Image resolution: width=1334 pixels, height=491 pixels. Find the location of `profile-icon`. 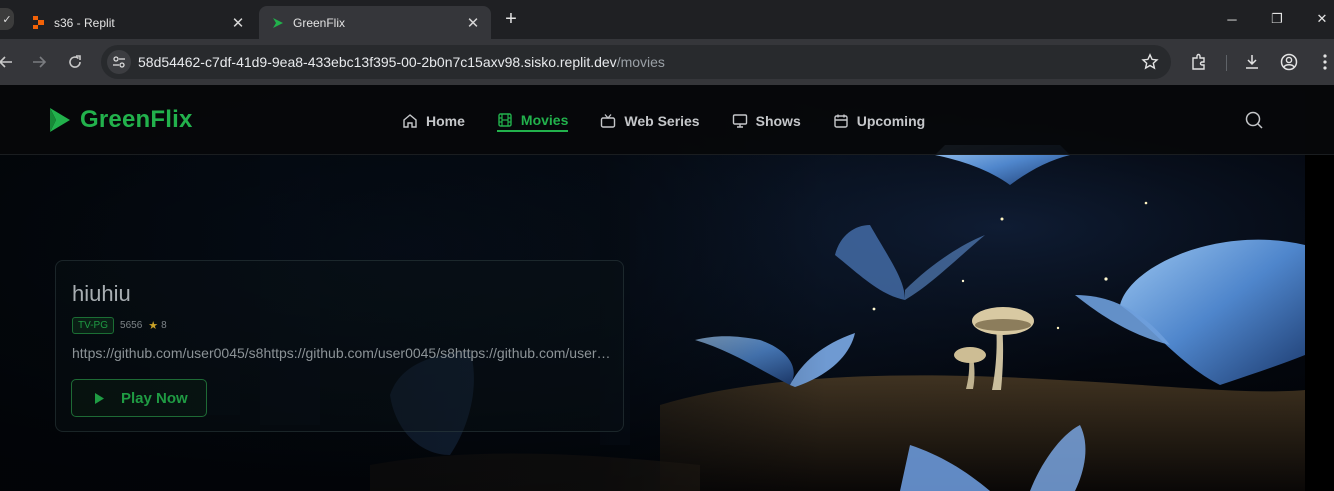

profile-icon is located at coordinates (1289, 62).